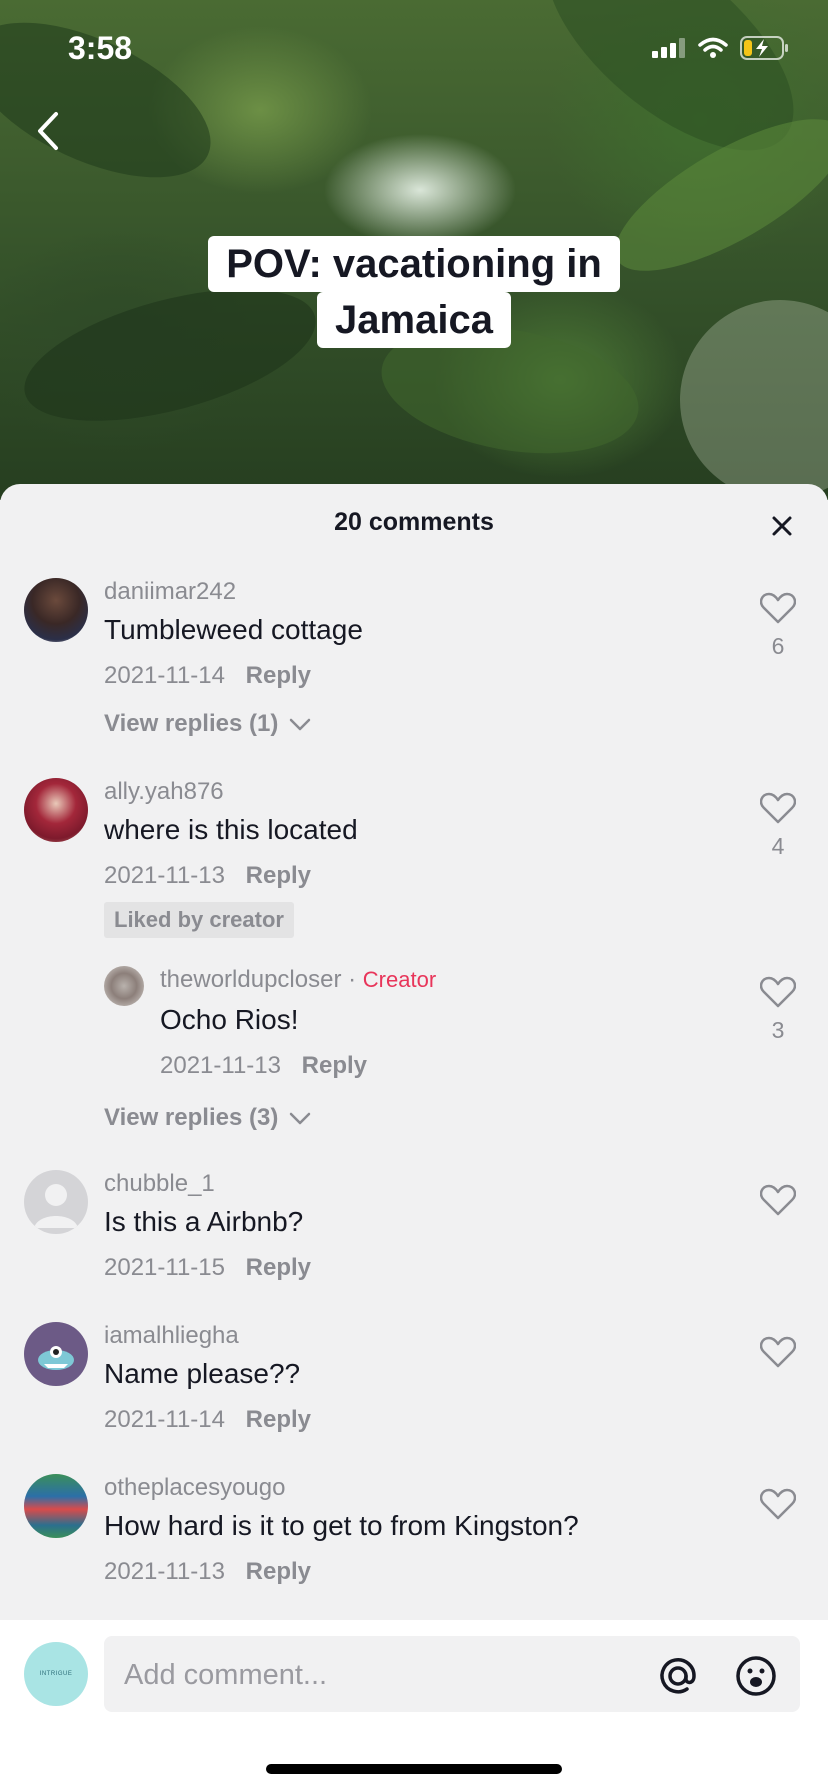 This screenshot has height=1792, width=828. What do you see at coordinates (778, 846) in the screenshot?
I see `like-count: 4` at bounding box center [778, 846].